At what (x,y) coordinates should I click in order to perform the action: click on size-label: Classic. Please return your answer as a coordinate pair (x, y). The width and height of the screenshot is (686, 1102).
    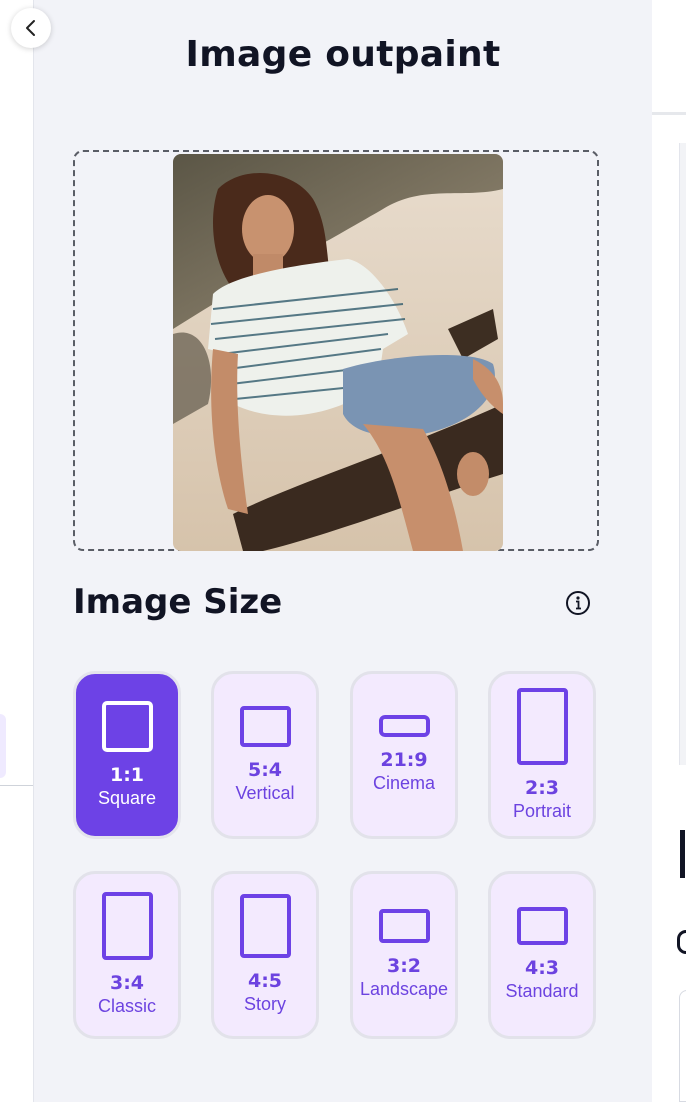
    Looking at the image, I should click on (126, 1006).